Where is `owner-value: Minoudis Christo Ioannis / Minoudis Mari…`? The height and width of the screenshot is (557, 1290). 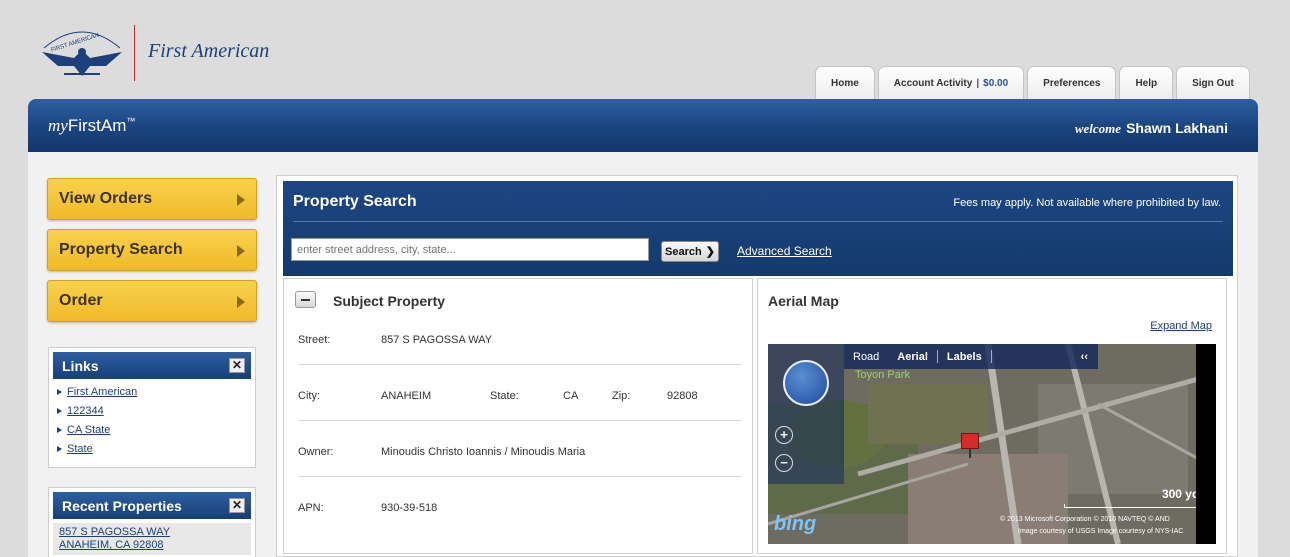 owner-value: Minoudis Christo Ioannis / Minoudis Mari… is located at coordinates (483, 452).